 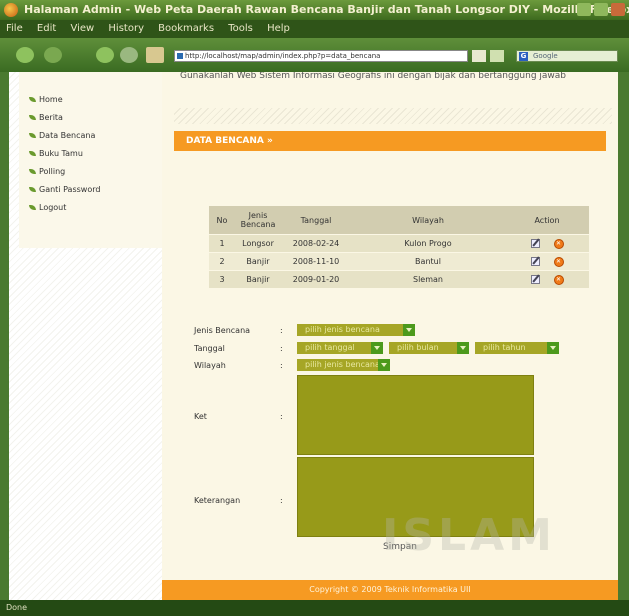 What do you see at coordinates (390, 141) in the screenshot?
I see `section-title: DATA BENCANA »` at bounding box center [390, 141].